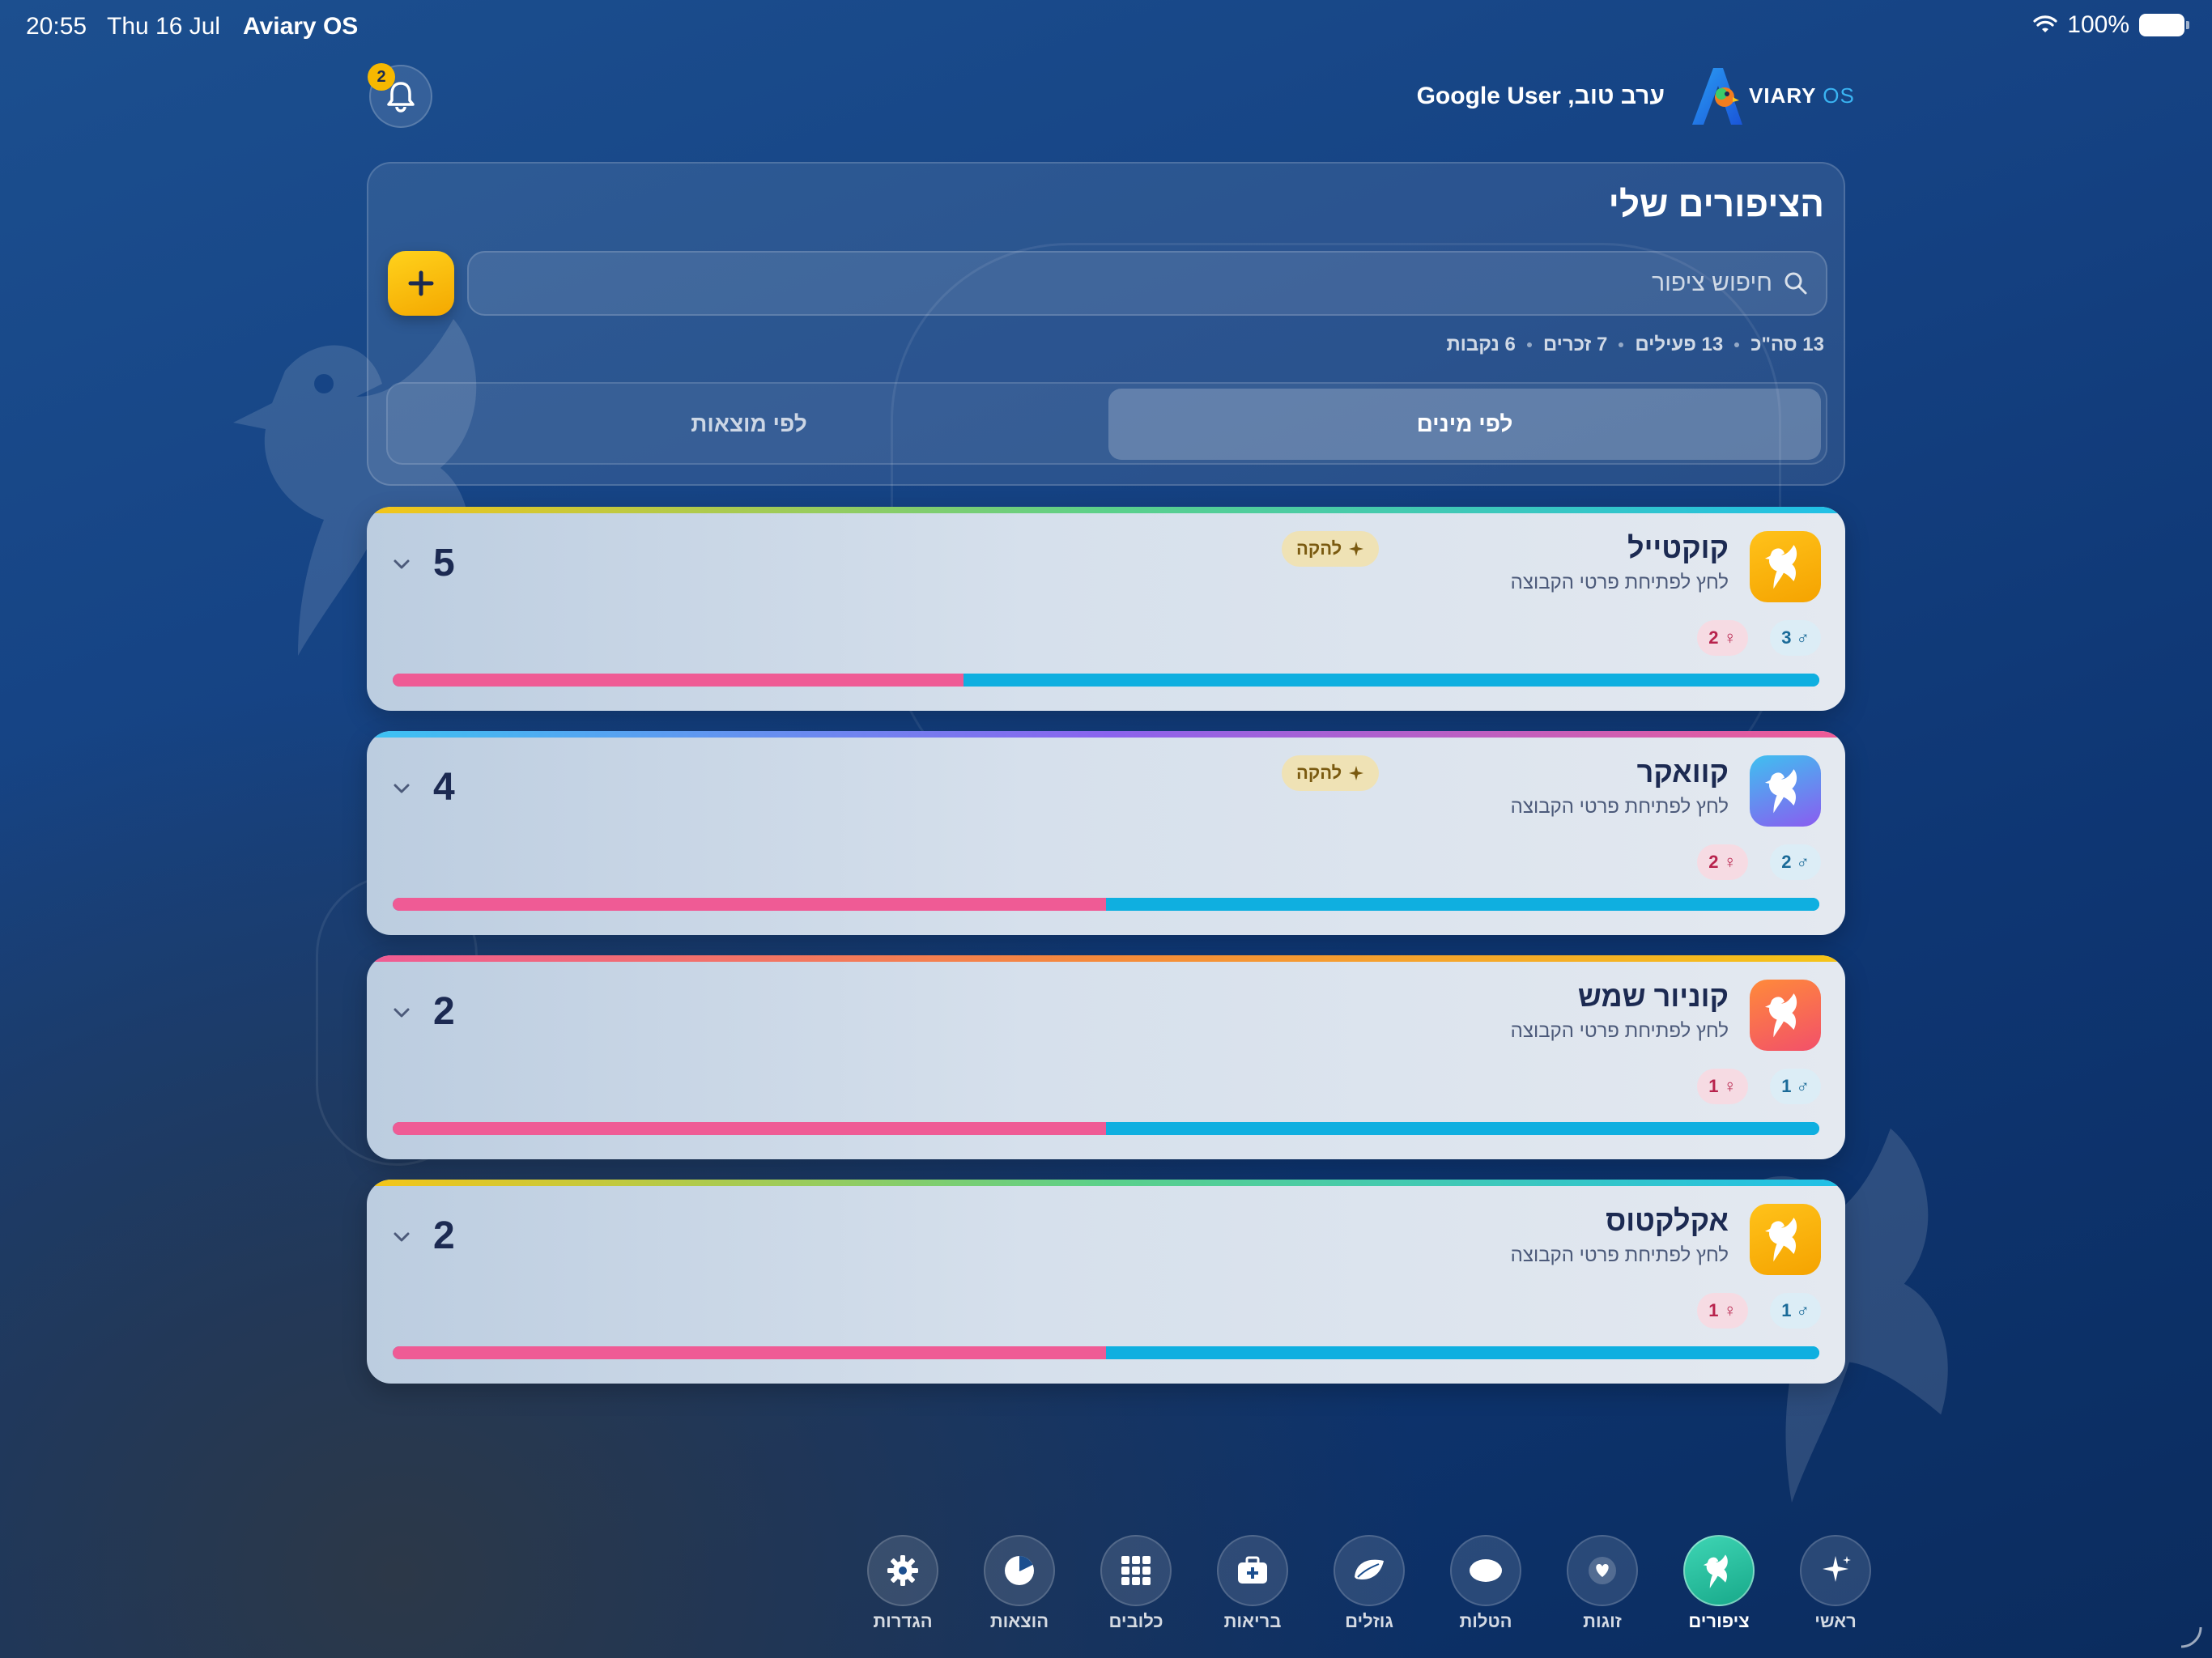 The height and width of the screenshot is (1658, 2212). Describe the element at coordinates (1369, 1621) in the screenshot. I see `nav-label: גוזלים` at that location.